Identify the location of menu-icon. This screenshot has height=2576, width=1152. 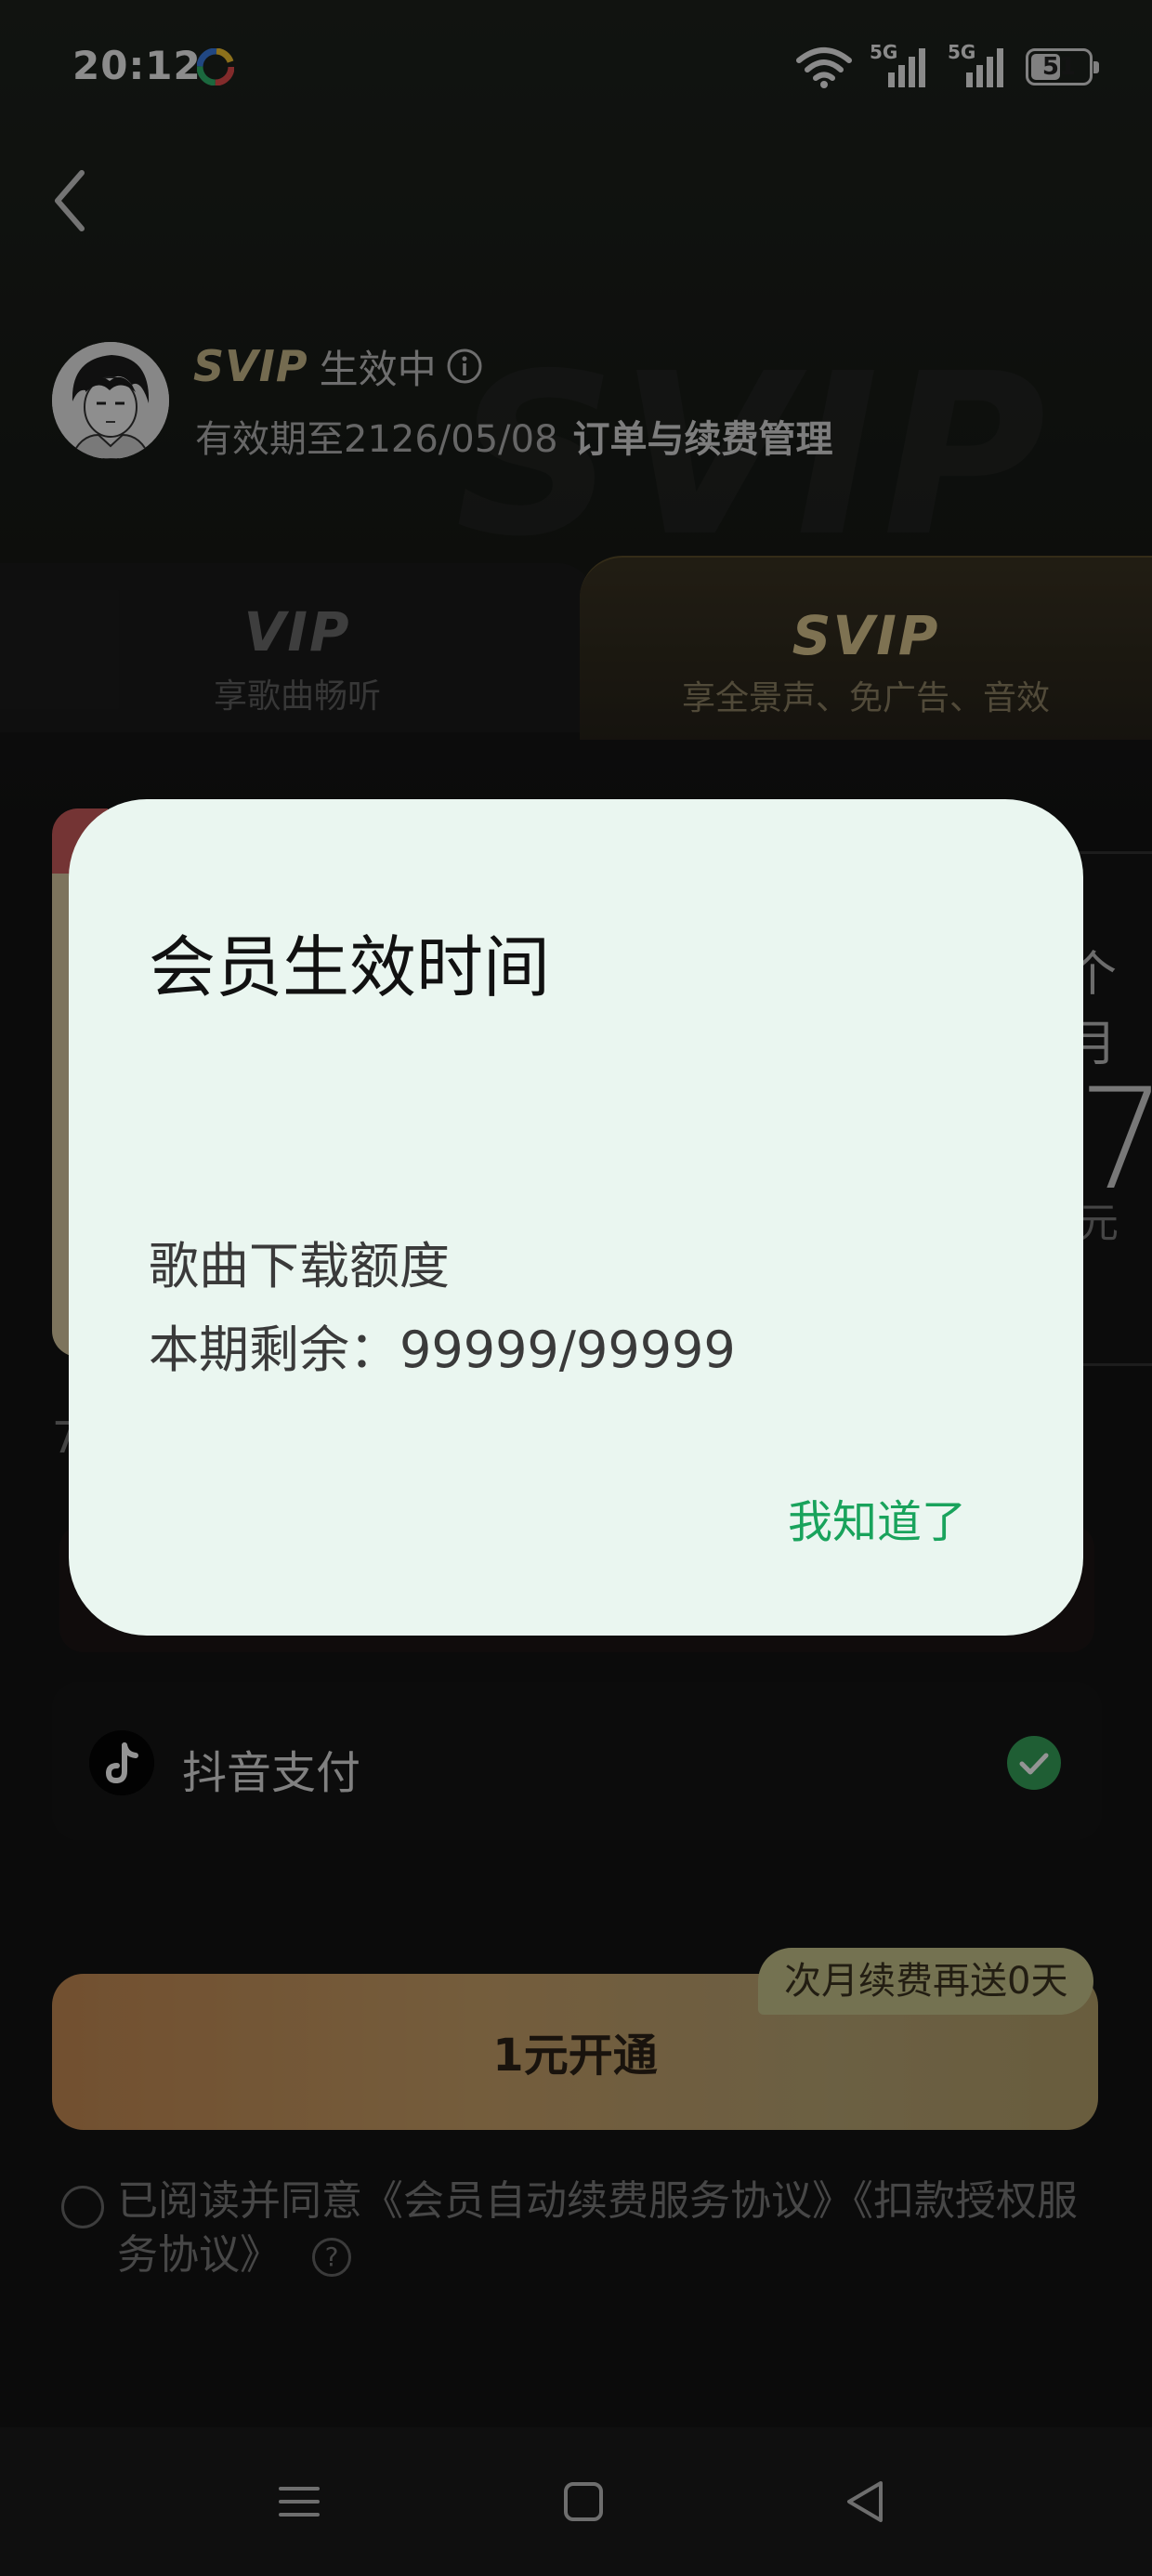
(299, 2501).